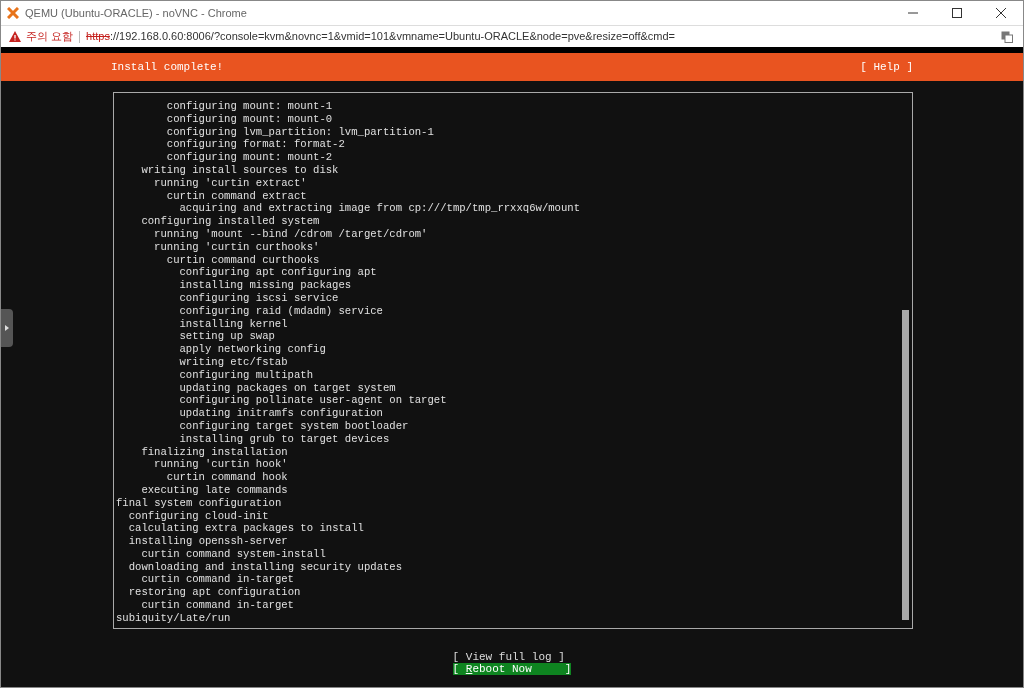 The width and height of the screenshot is (1024, 688). What do you see at coordinates (281, 311) in the screenshot?
I see `log-line: configuring raid (mdadm) service` at bounding box center [281, 311].